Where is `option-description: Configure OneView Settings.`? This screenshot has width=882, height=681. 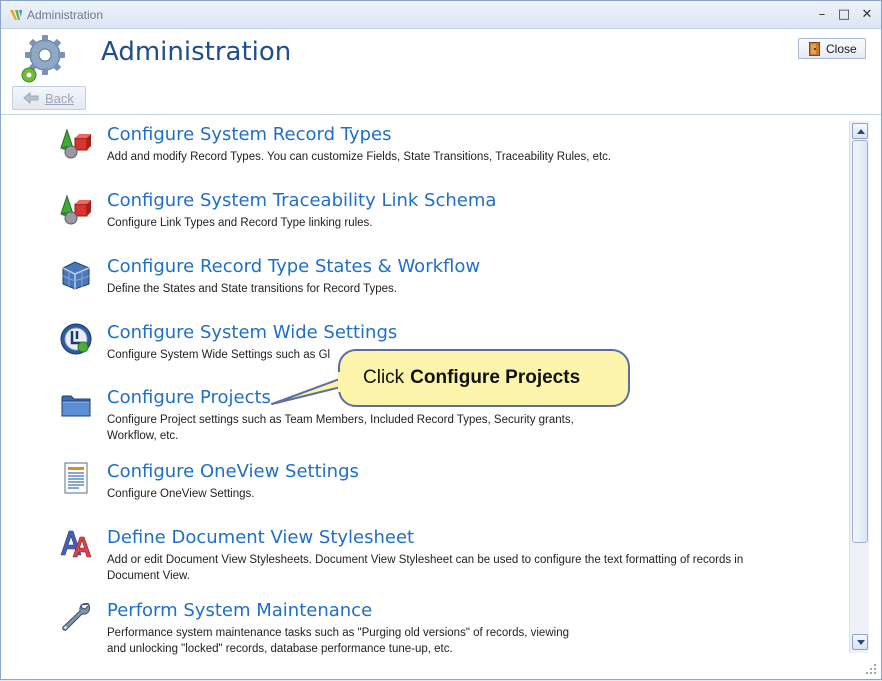 option-description: Configure OneView Settings. is located at coordinates (181, 494).